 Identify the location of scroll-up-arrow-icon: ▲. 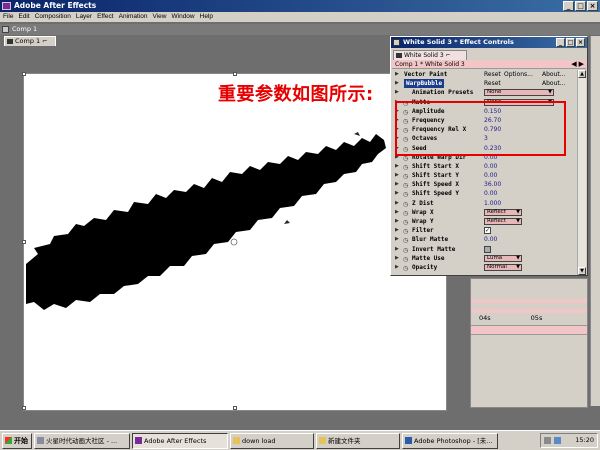
(582, 74).